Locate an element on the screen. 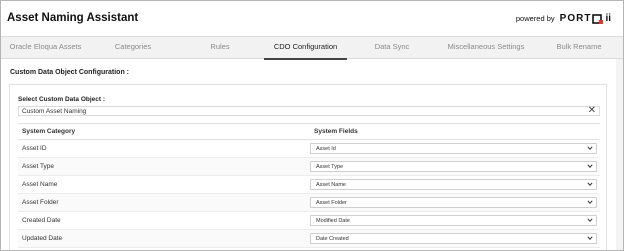 The image size is (624, 251). table-row: Asset Folder Asset Folder is located at coordinates (309, 203).